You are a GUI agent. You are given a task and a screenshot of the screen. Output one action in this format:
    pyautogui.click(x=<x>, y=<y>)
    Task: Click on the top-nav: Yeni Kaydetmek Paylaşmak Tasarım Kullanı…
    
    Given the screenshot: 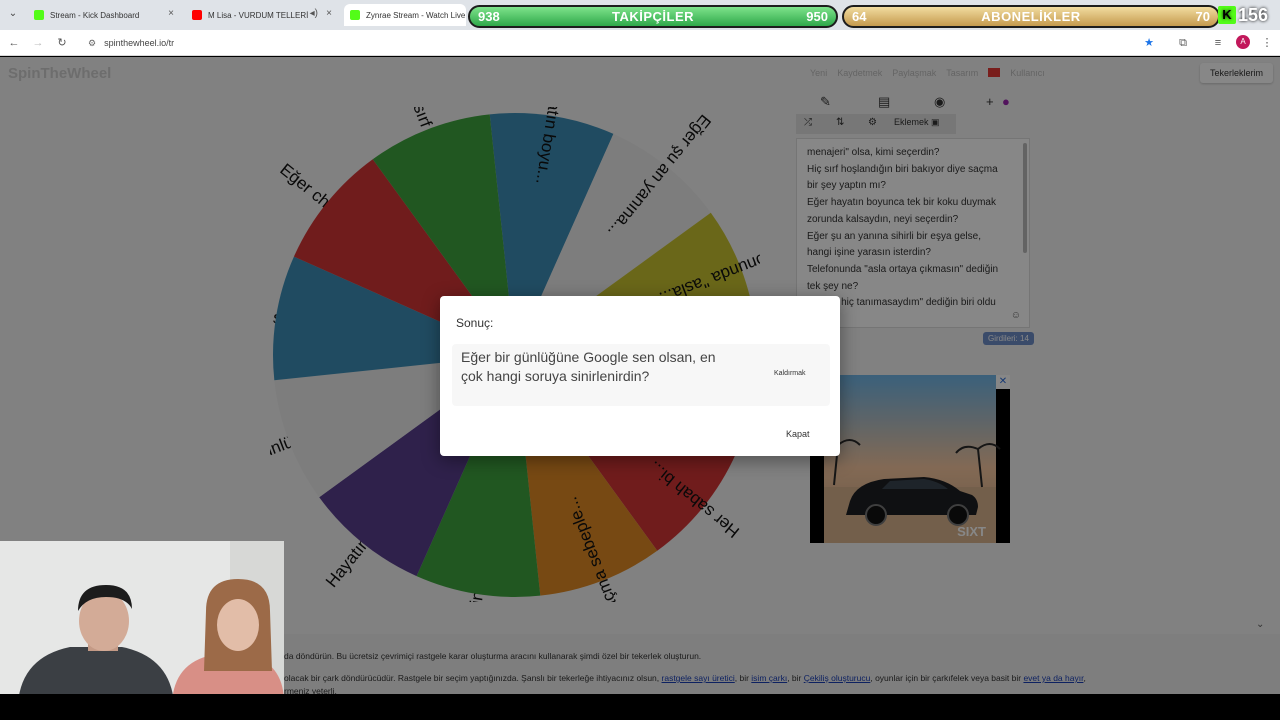 What is the action you would take?
    pyautogui.click(x=927, y=73)
    